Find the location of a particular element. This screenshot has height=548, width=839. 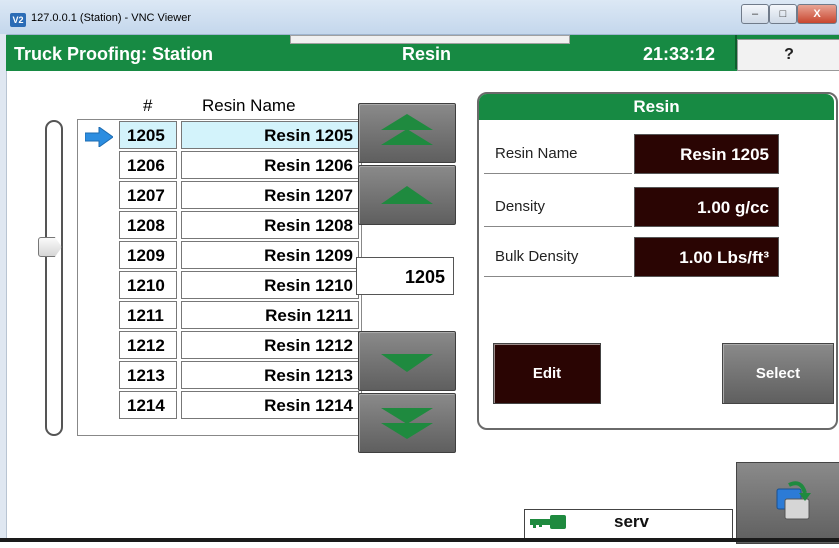

record-number-field: 1205 is located at coordinates (405, 276).